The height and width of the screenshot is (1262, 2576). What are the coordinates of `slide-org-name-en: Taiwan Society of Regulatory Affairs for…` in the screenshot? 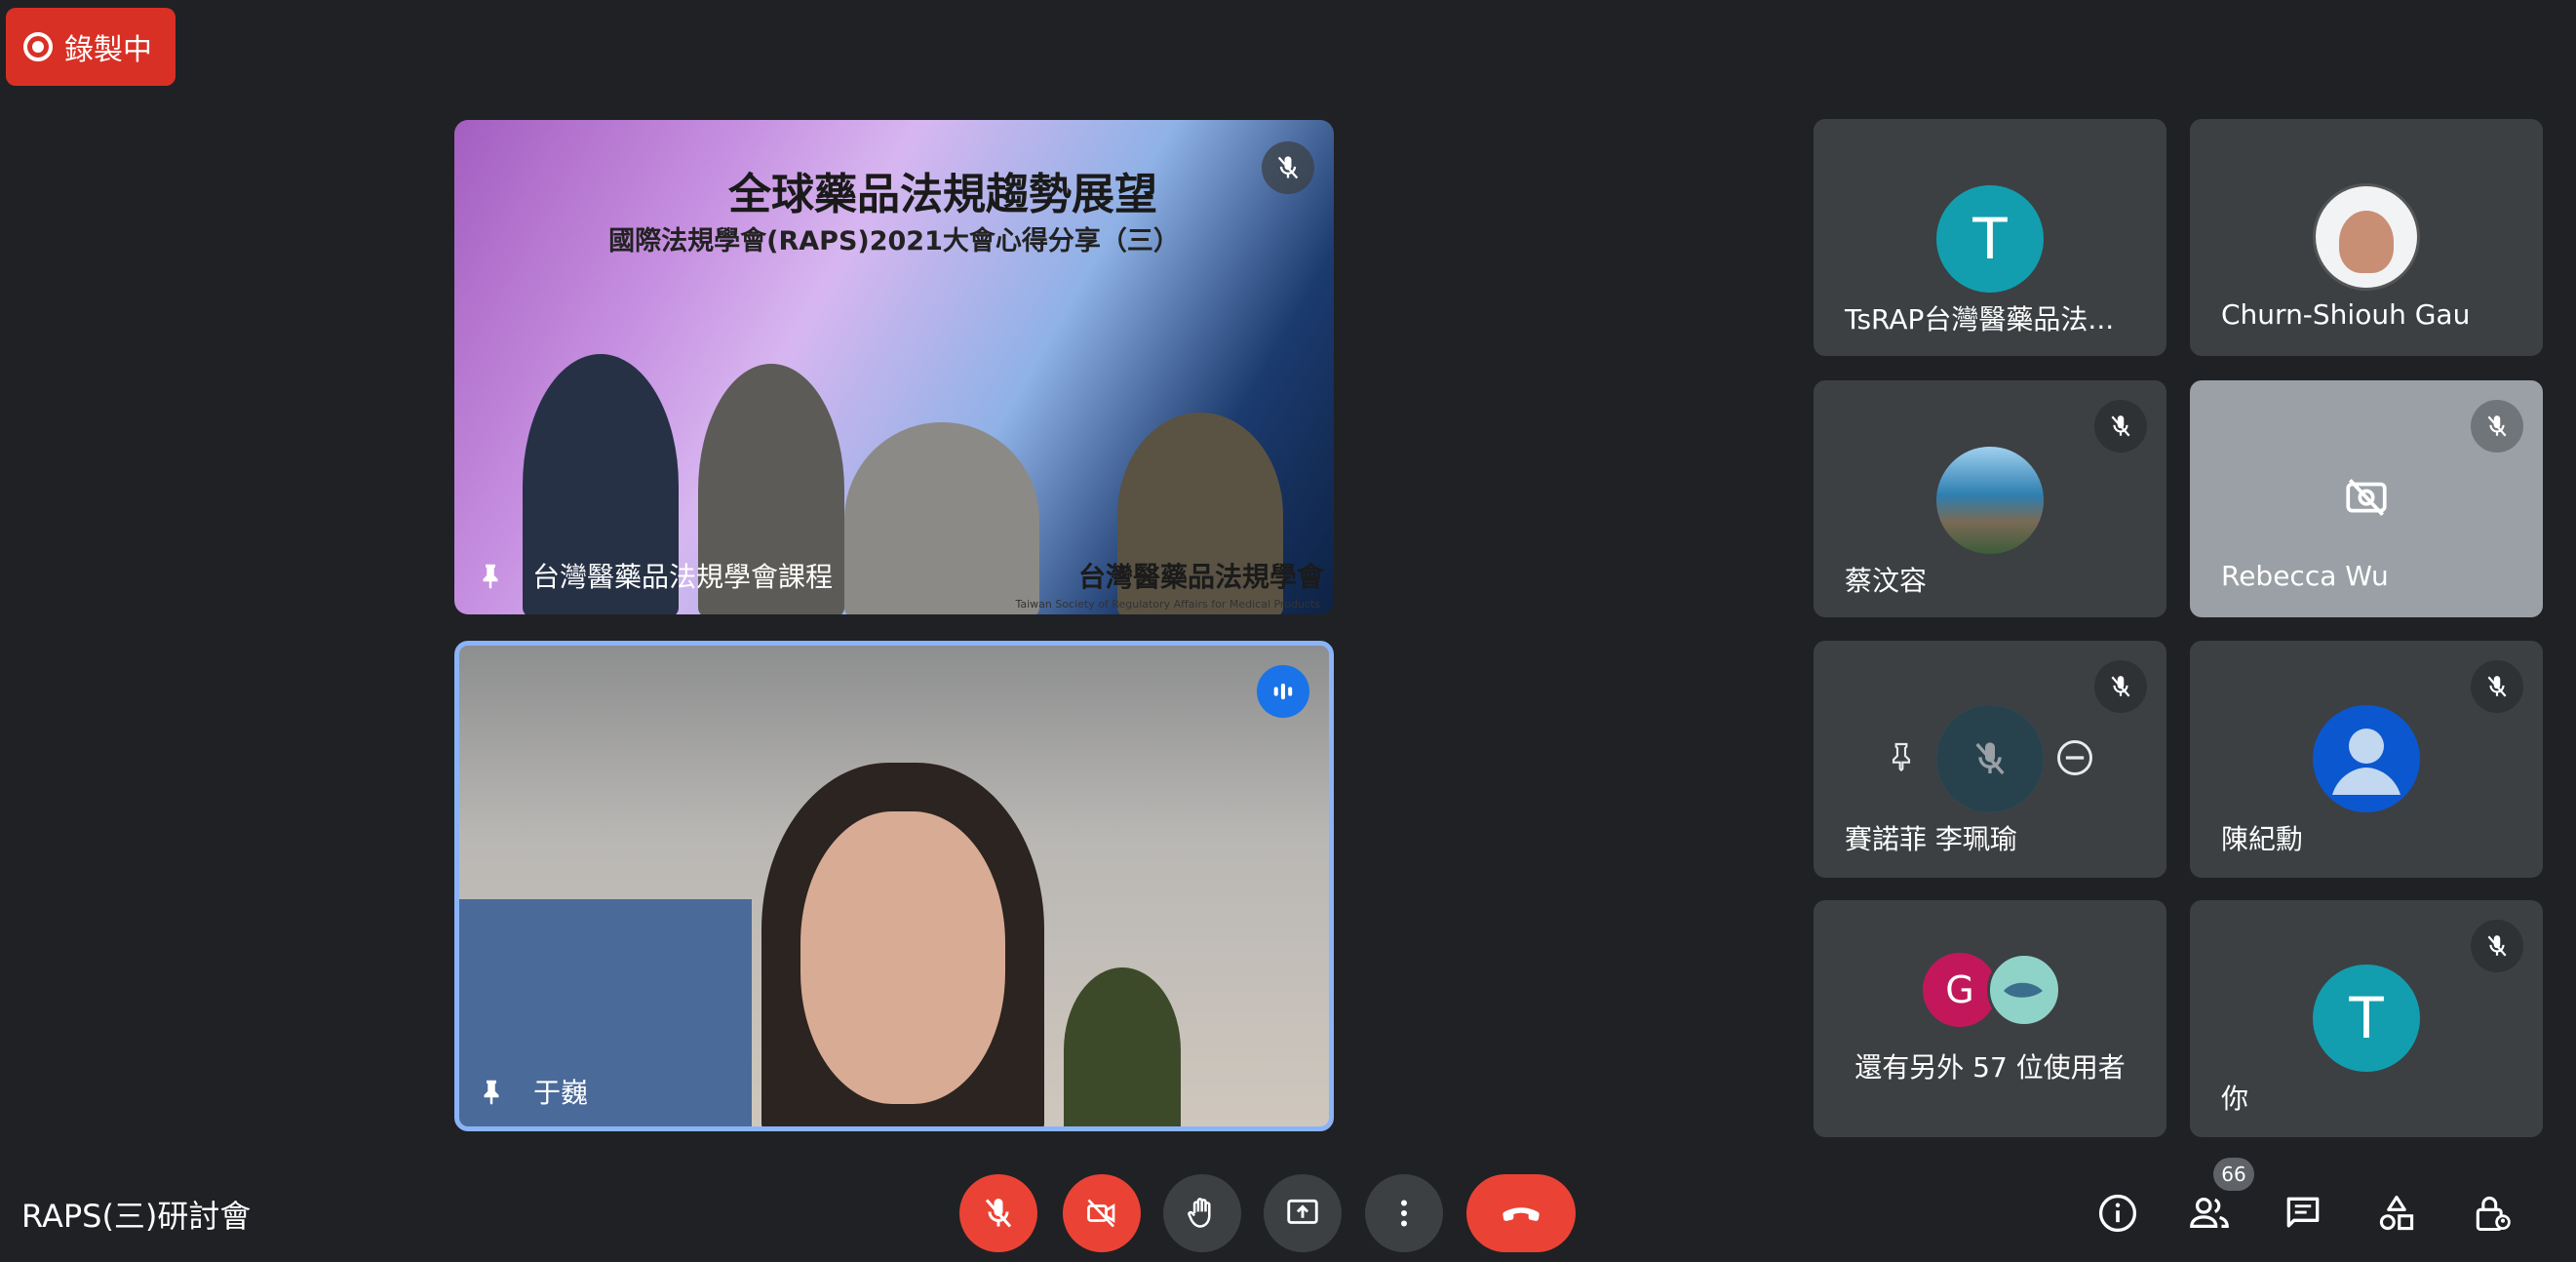 It's located at (1167, 604).